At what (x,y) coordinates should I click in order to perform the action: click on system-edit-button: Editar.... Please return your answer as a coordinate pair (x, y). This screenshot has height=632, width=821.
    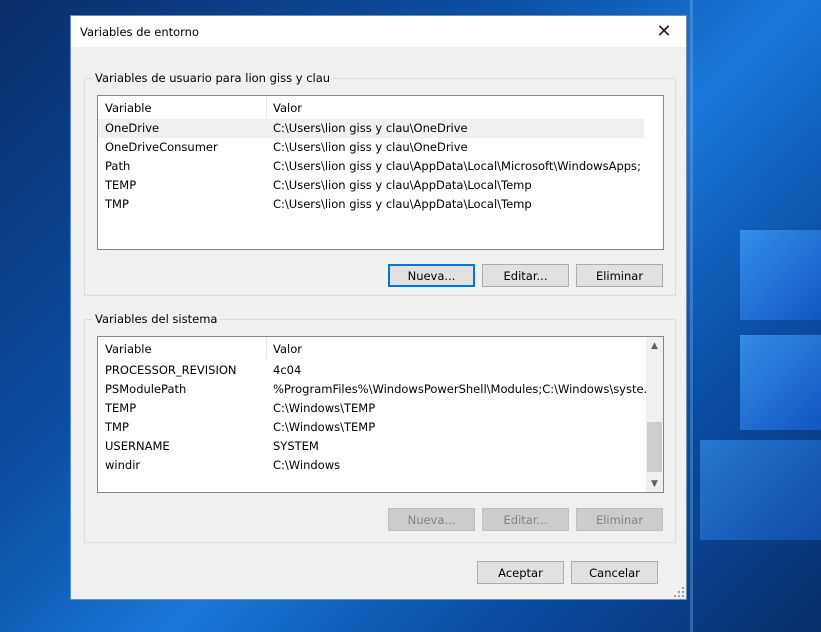
    Looking at the image, I should click on (525, 519).